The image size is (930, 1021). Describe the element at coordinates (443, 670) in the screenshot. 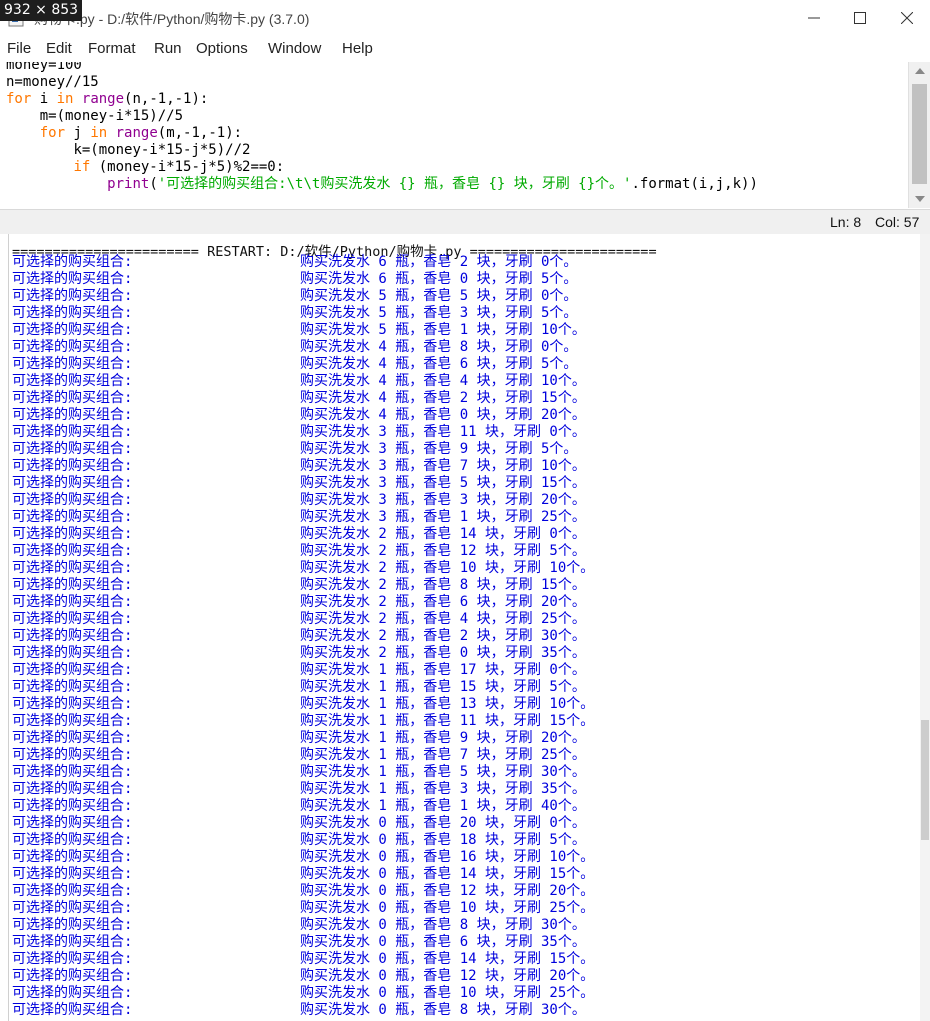

I see `output-text: 购买洗发水 1 瓶，香皂 17 块，牙刷 0个。` at that location.